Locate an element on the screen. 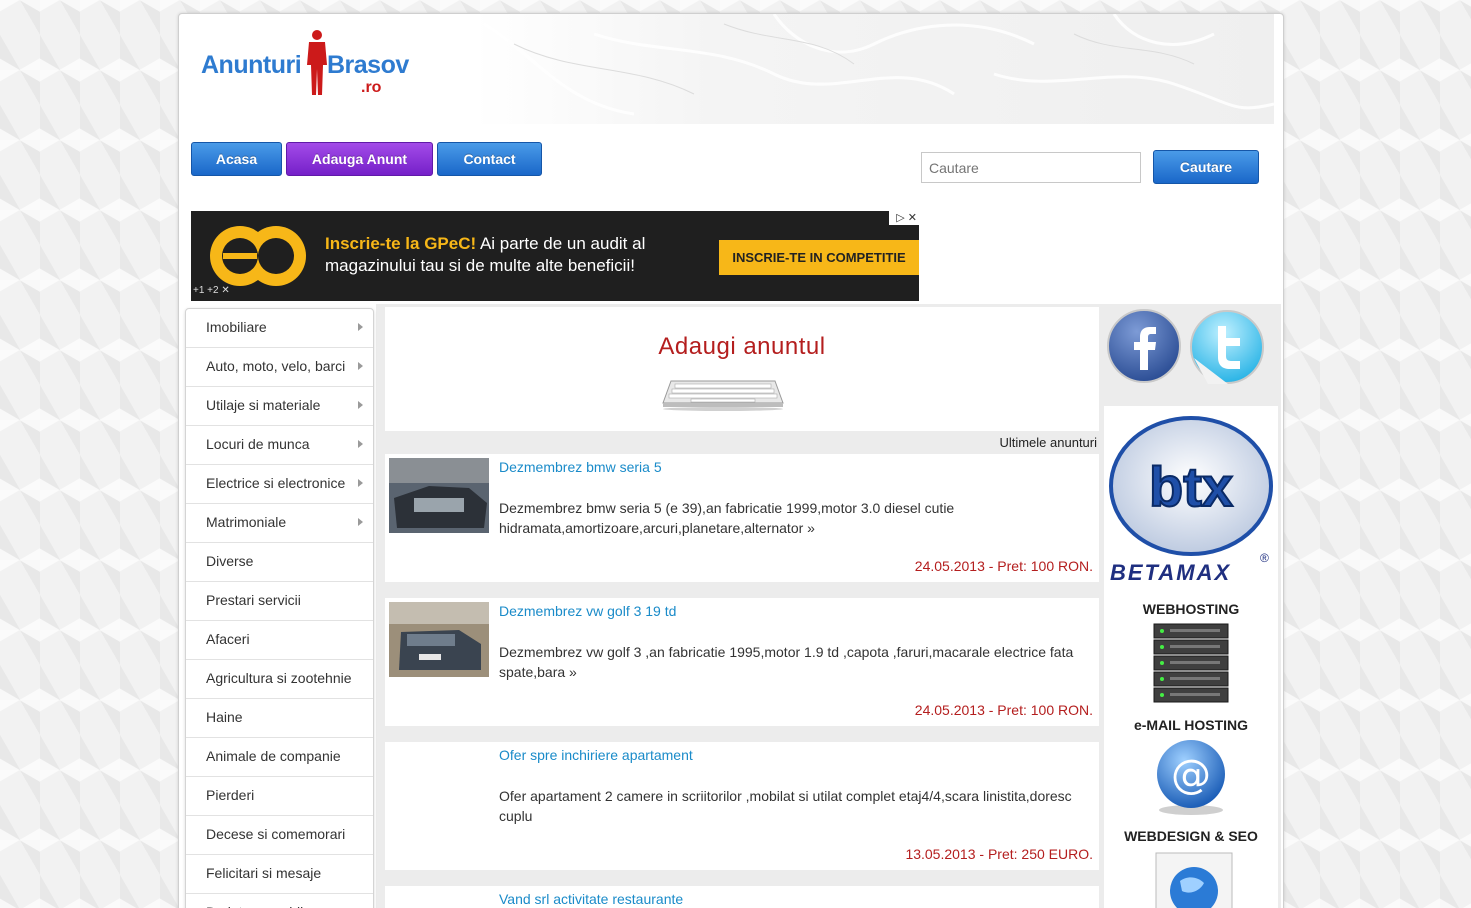  sidebar-category-item: Auto, moto, velo, barci is located at coordinates (279, 367).